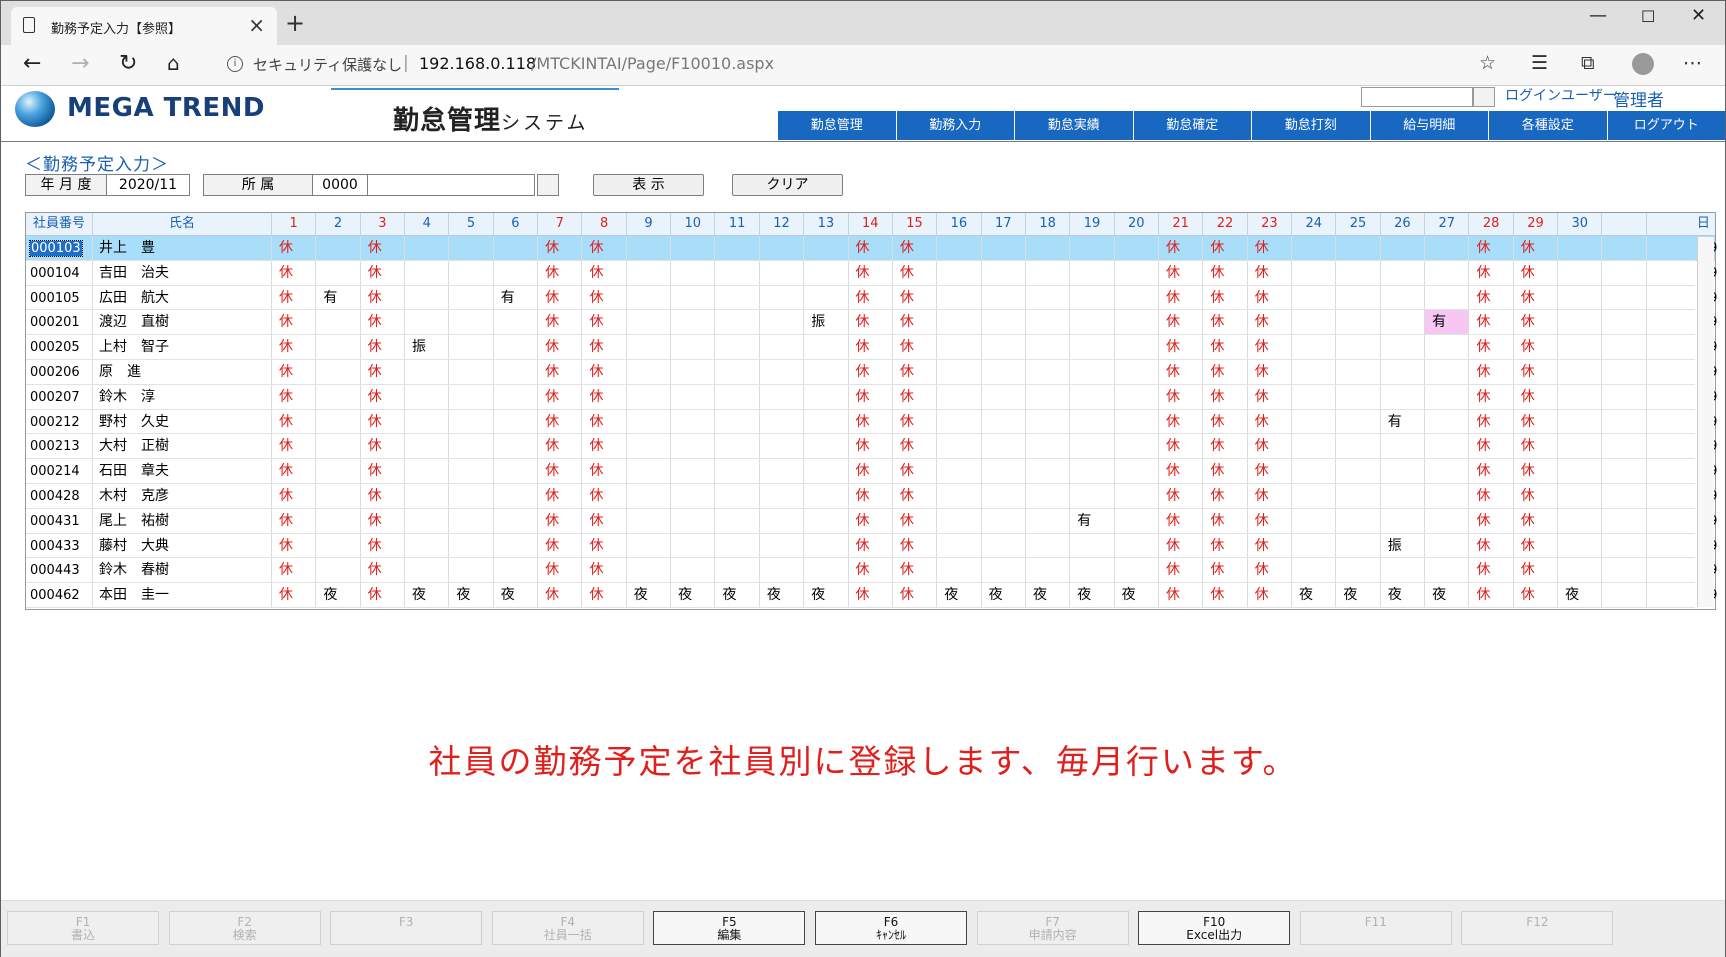 This screenshot has width=1726, height=957. What do you see at coordinates (871, 422) in the screenshot?
I see `table-row: 000212野村 久史休休休休休休休休休有休休19` at bounding box center [871, 422].